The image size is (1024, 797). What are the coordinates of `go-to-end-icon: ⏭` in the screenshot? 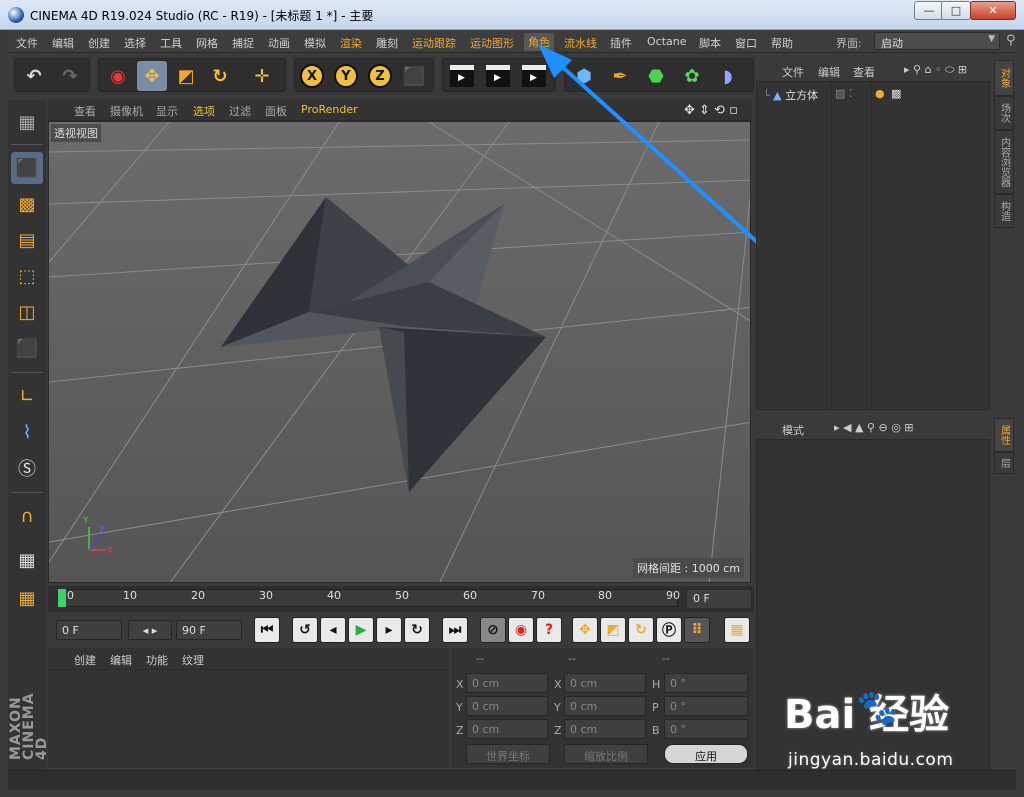 It's located at (455, 630).